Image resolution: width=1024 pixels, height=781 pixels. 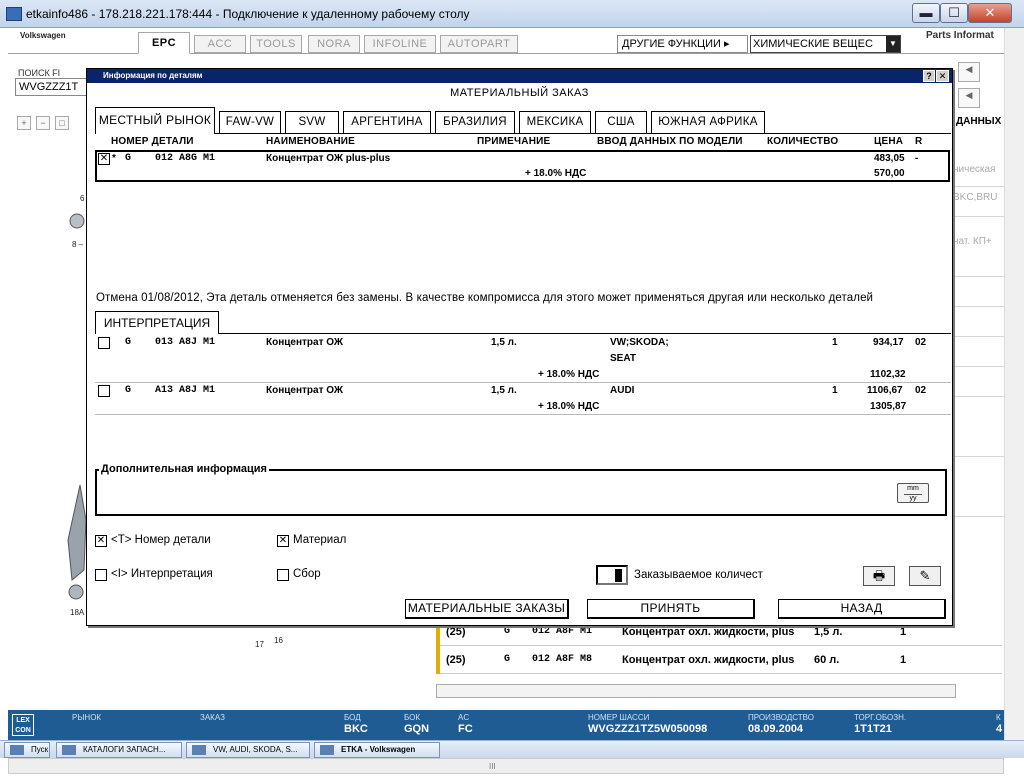 What do you see at coordinates (278, 640) in the screenshot?
I see `diagram-label: 16` at bounding box center [278, 640].